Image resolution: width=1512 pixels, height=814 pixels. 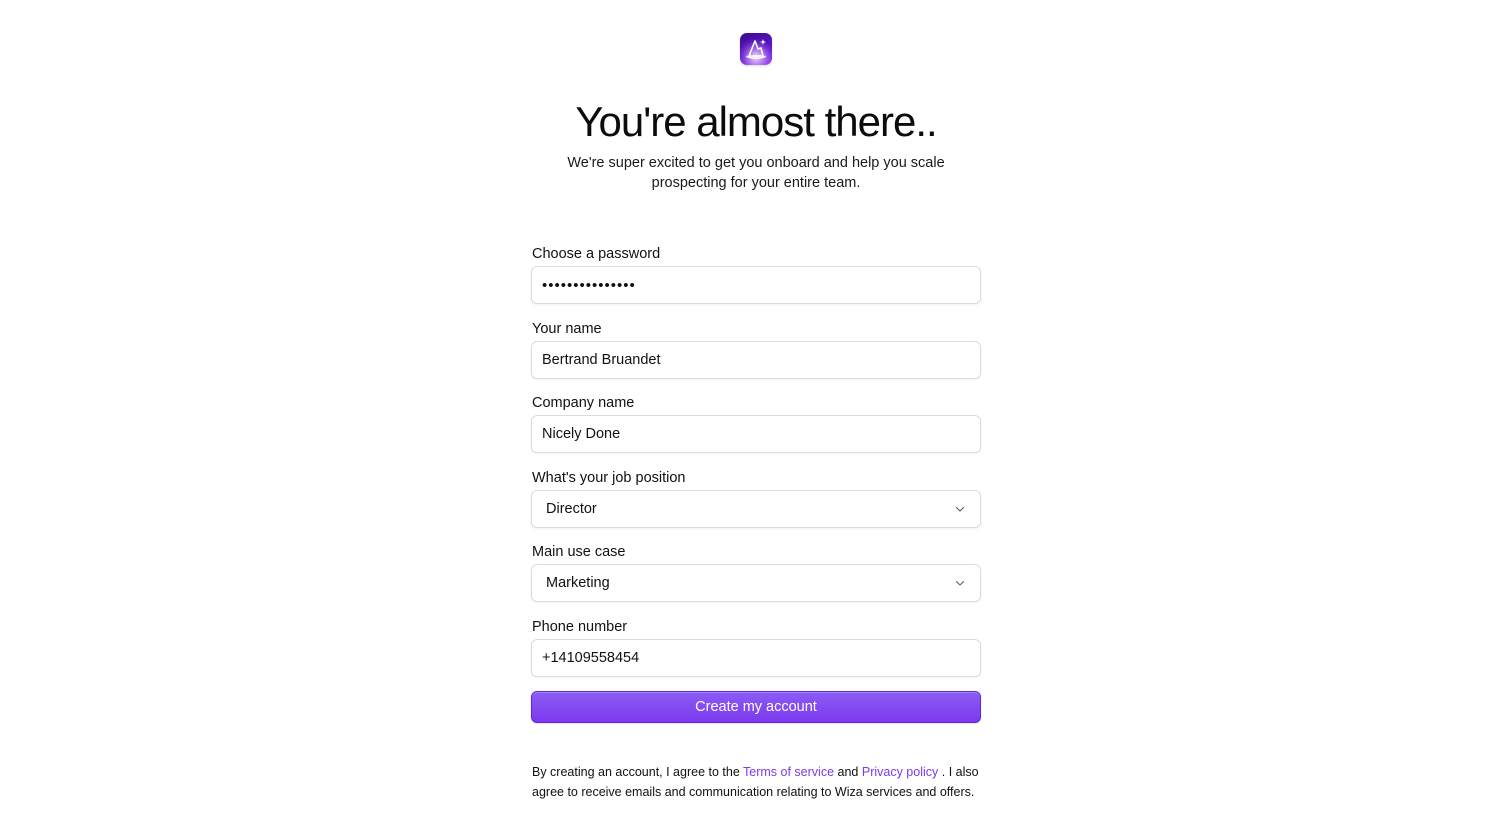 I want to click on job-position-selected-value: Director, so click(x=571, y=508).